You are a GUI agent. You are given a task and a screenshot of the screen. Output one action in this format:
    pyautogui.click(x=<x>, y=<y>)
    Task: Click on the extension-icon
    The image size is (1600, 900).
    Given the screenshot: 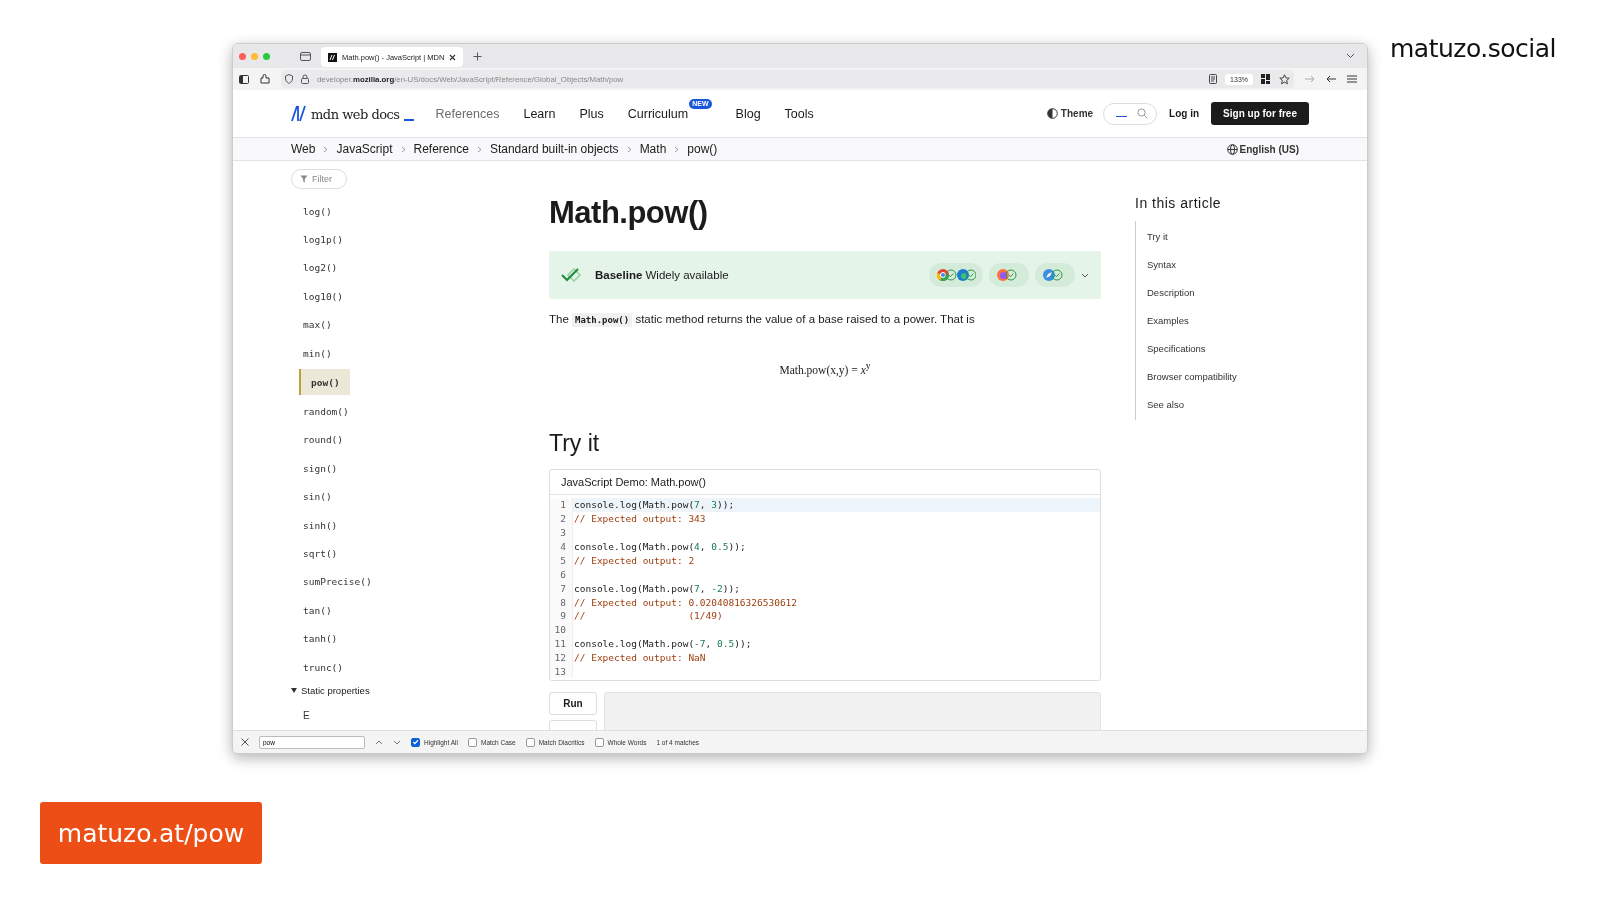 What is the action you would take?
    pyautogui.click(x=265, y=79)
    